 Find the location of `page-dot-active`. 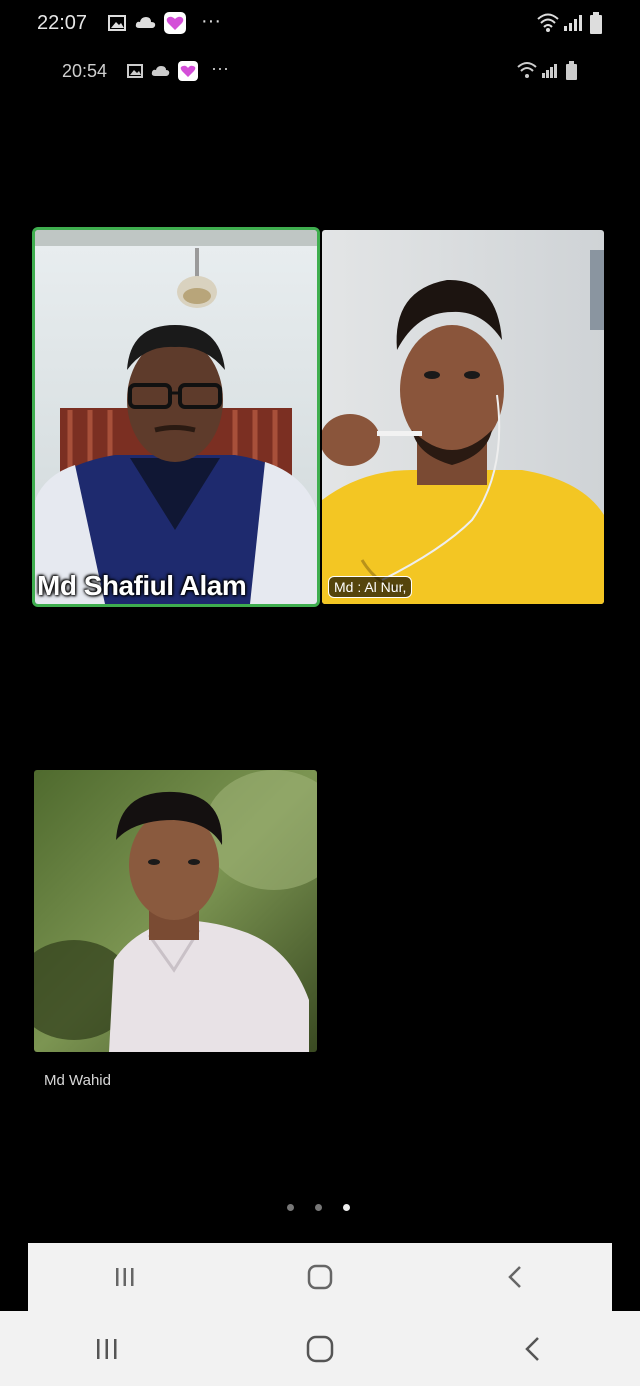

page-dot-active is located at coordinates (346, 1207).